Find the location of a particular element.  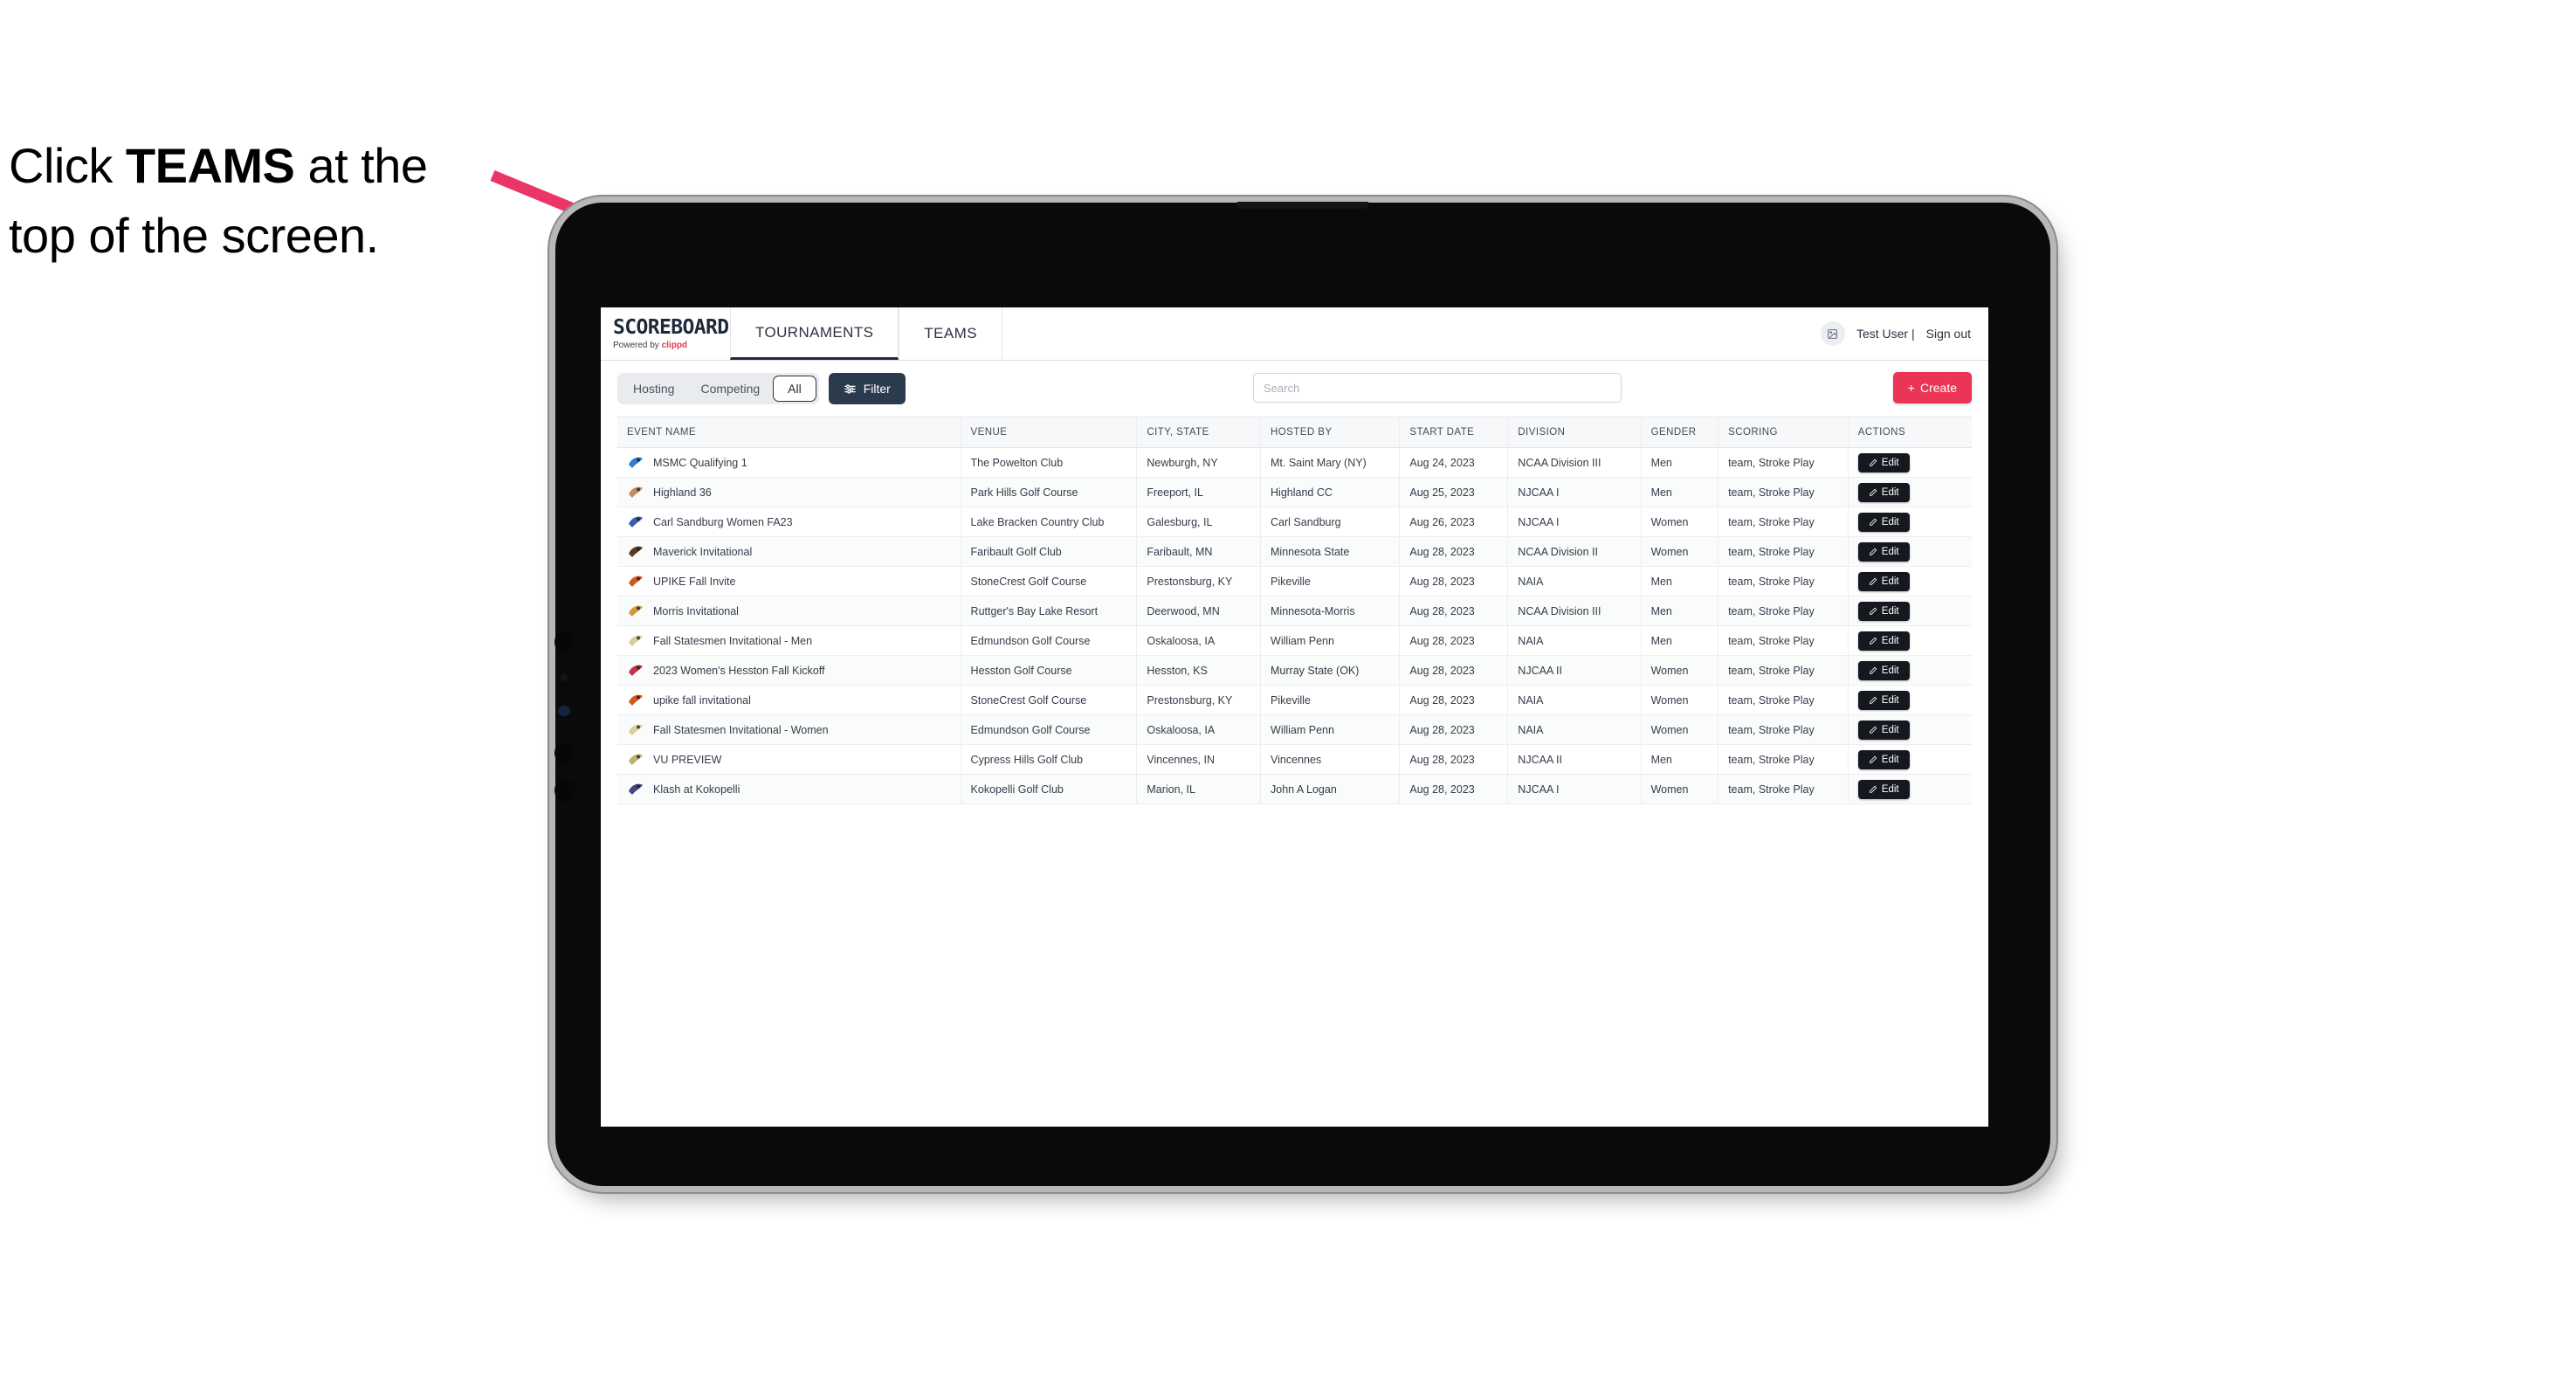

cell-event-name: Klash at Kokopelli is located at coordinates (789, 789).